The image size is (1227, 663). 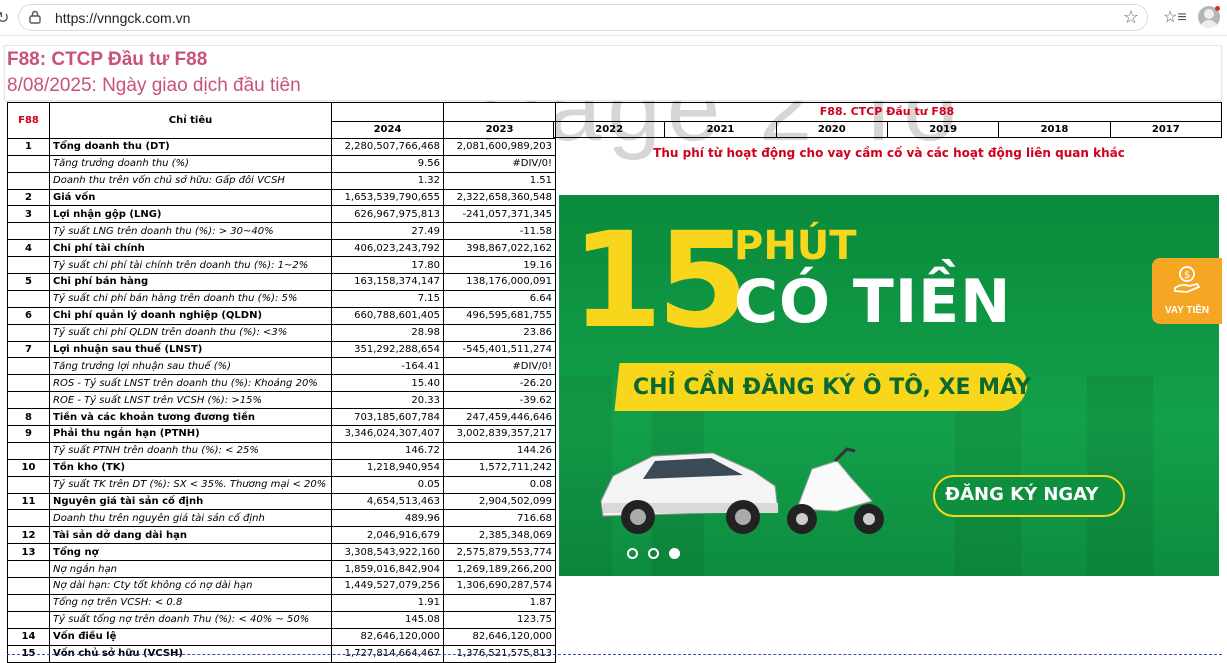 I want to click on value-2024: 660,788,601,405, so click(x=387, y=315).